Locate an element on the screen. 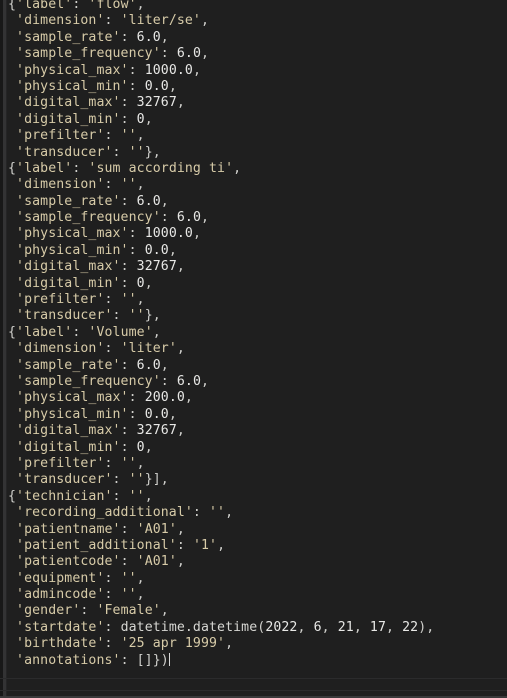 This screenshot has width=507, height=698. code-line: 'equipment': '', is located at coordinates (257, 579).